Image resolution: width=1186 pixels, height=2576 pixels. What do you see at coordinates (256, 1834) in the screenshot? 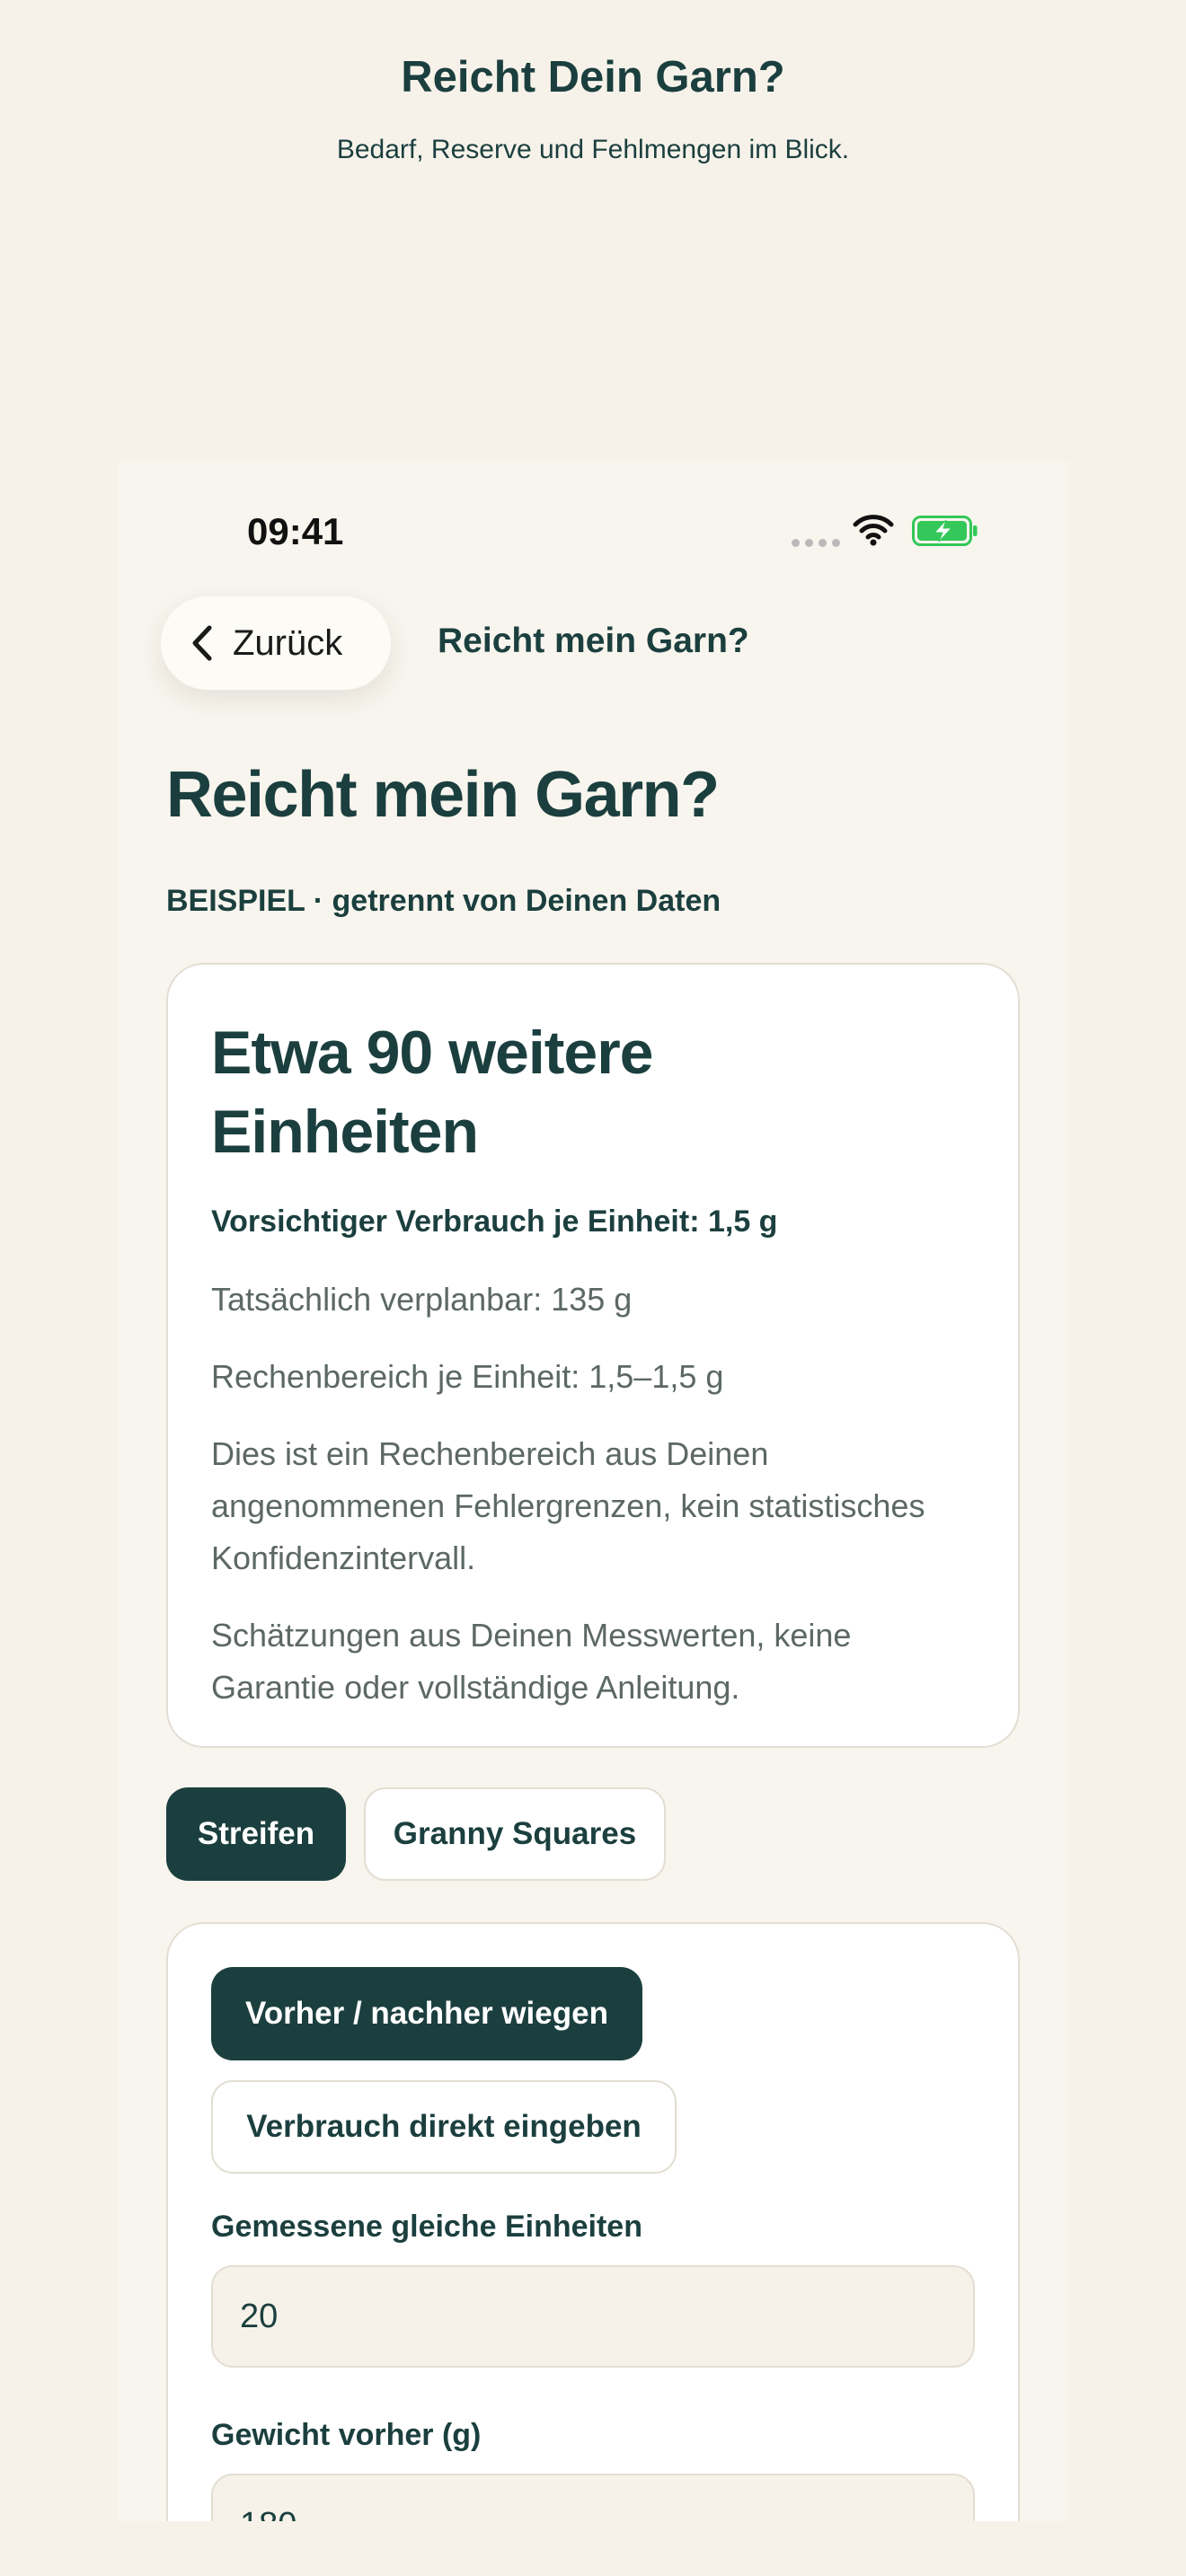
I see `tab-streifen: Streifen` at bounding box center [256, 1834].